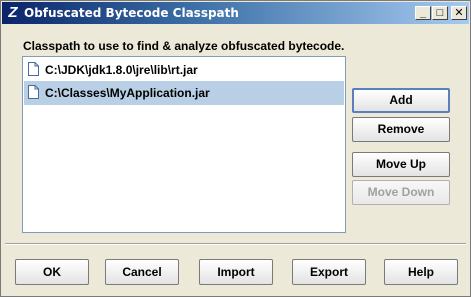 Image resolution: width=471 pixels, height=297 pixels. I want to click on add-button: Add, so click(401, 100).